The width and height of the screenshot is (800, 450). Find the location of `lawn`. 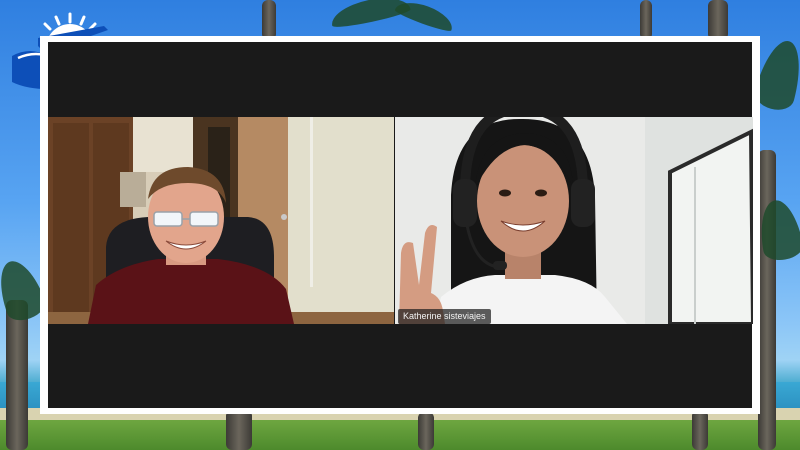

lawn is located at coordinates (400, 435).